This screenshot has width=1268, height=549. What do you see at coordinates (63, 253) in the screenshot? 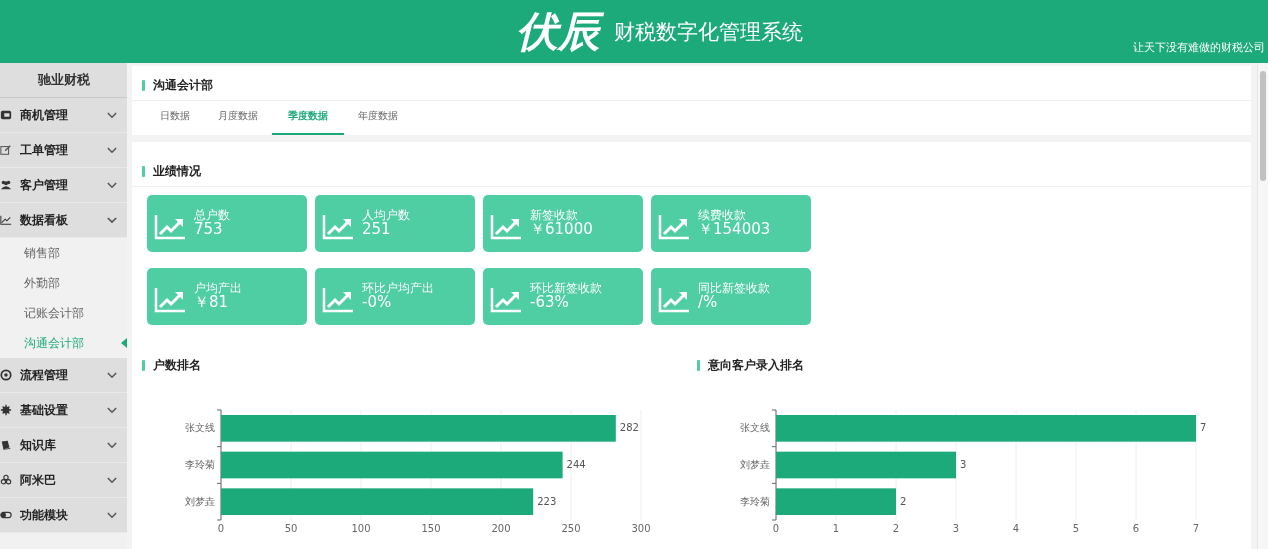
I see `submenu-item: 销售部` at bounding box center [63, 253].